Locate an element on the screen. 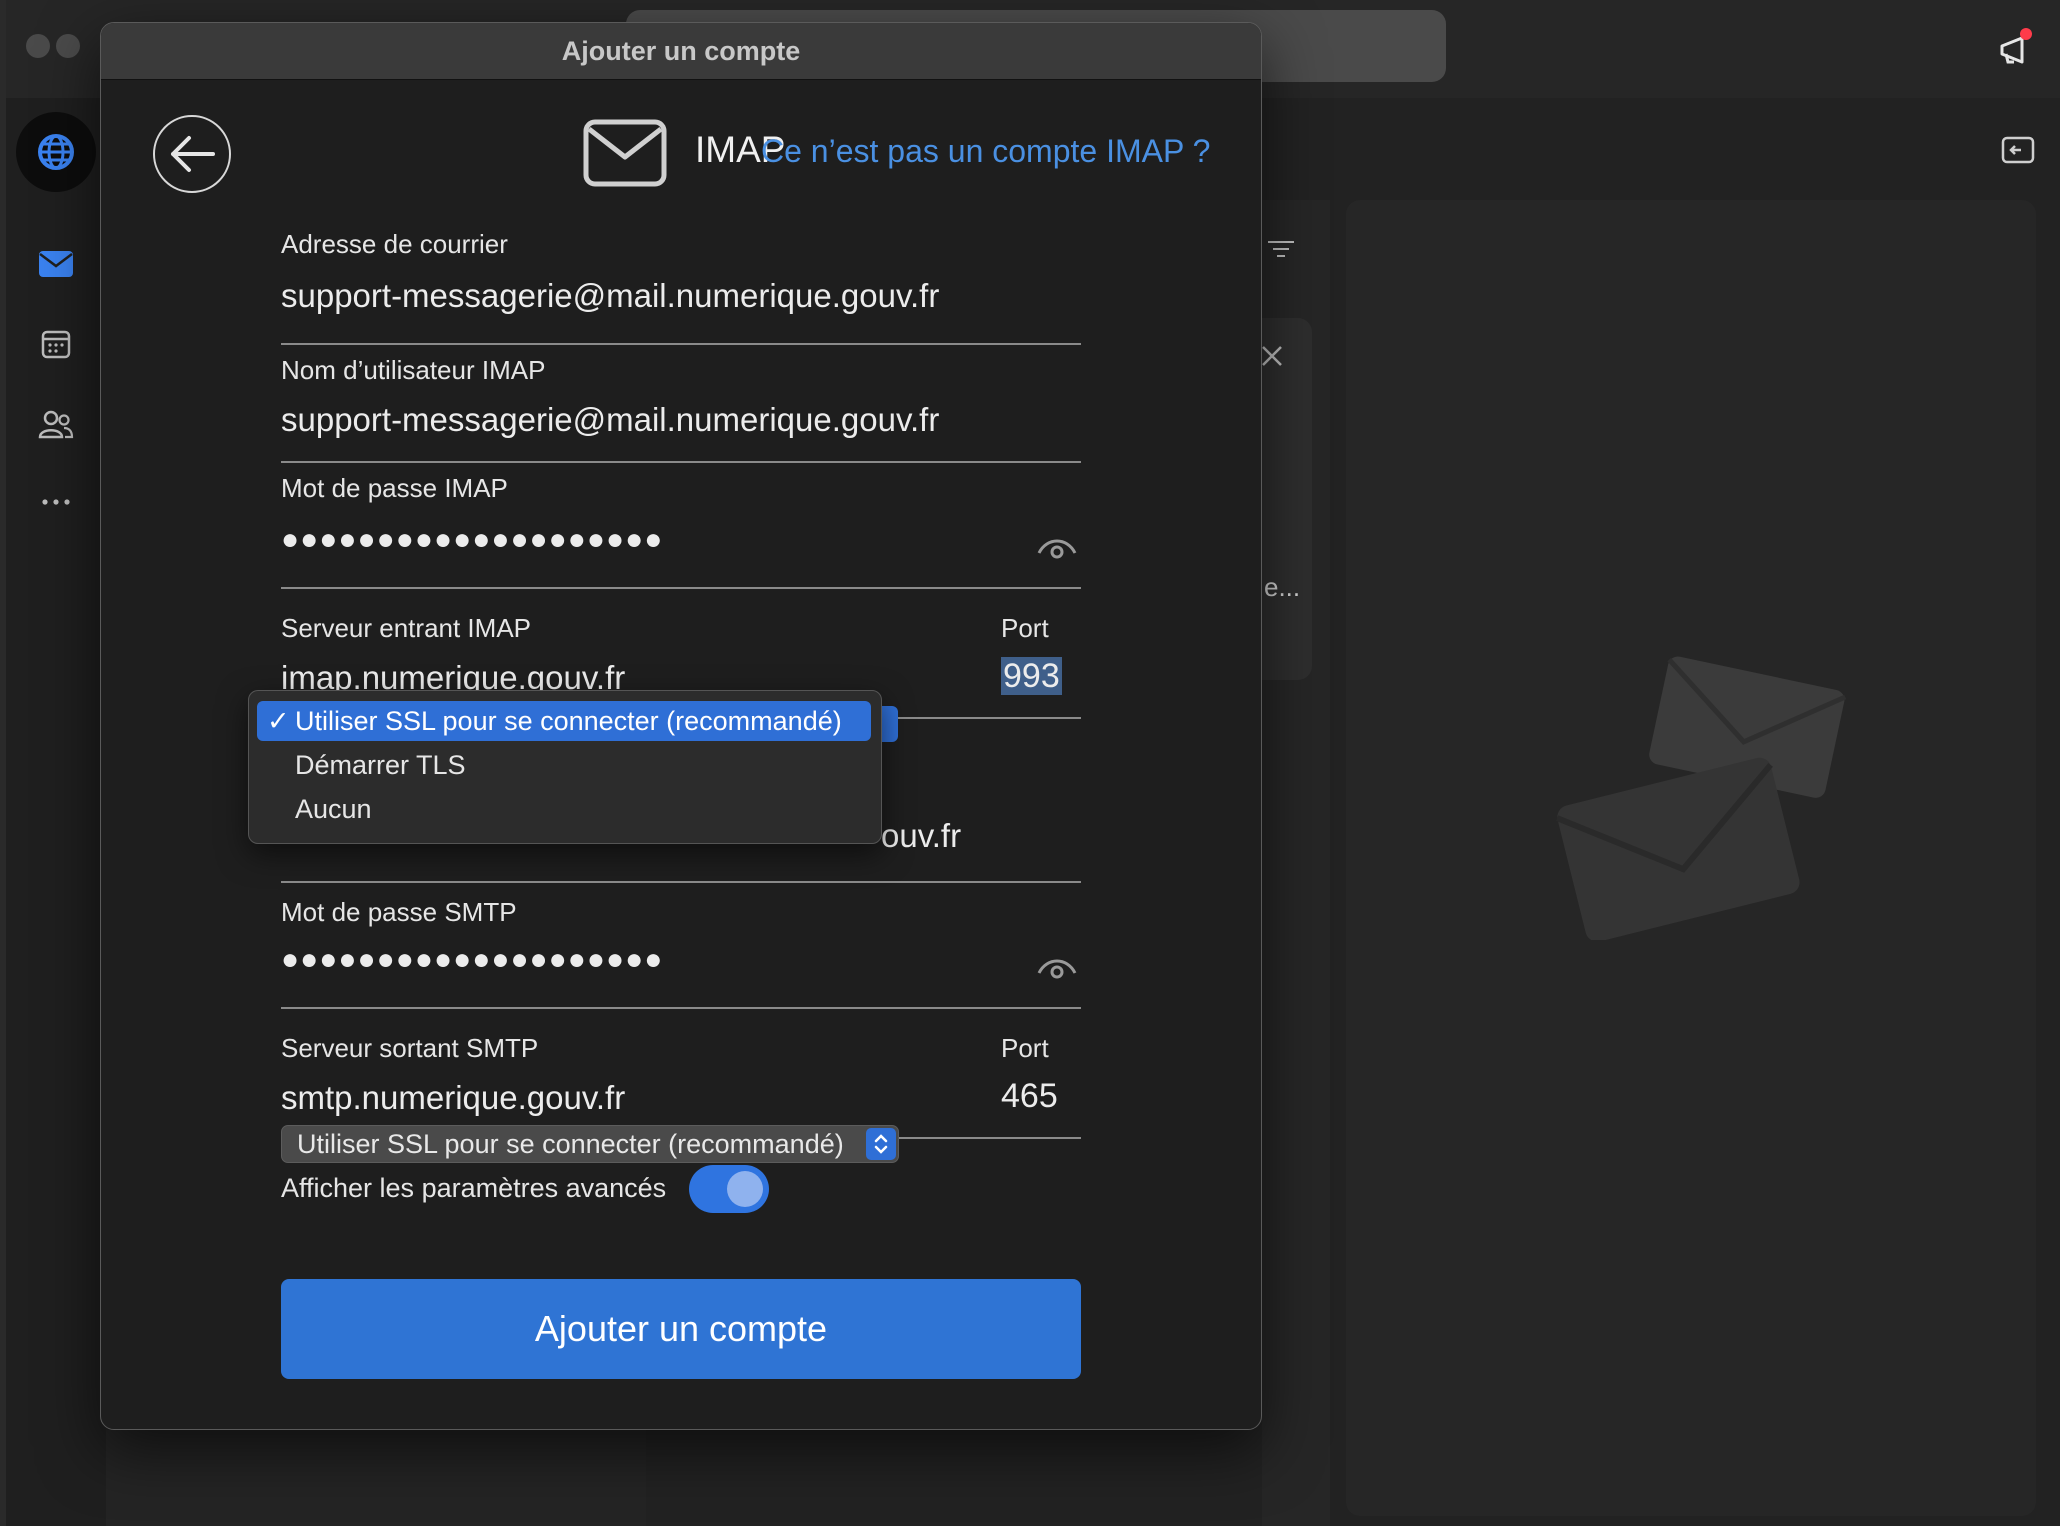 This screenshot has width=2060, height=1526. nav-contacts is located at coordinates (56, 424).